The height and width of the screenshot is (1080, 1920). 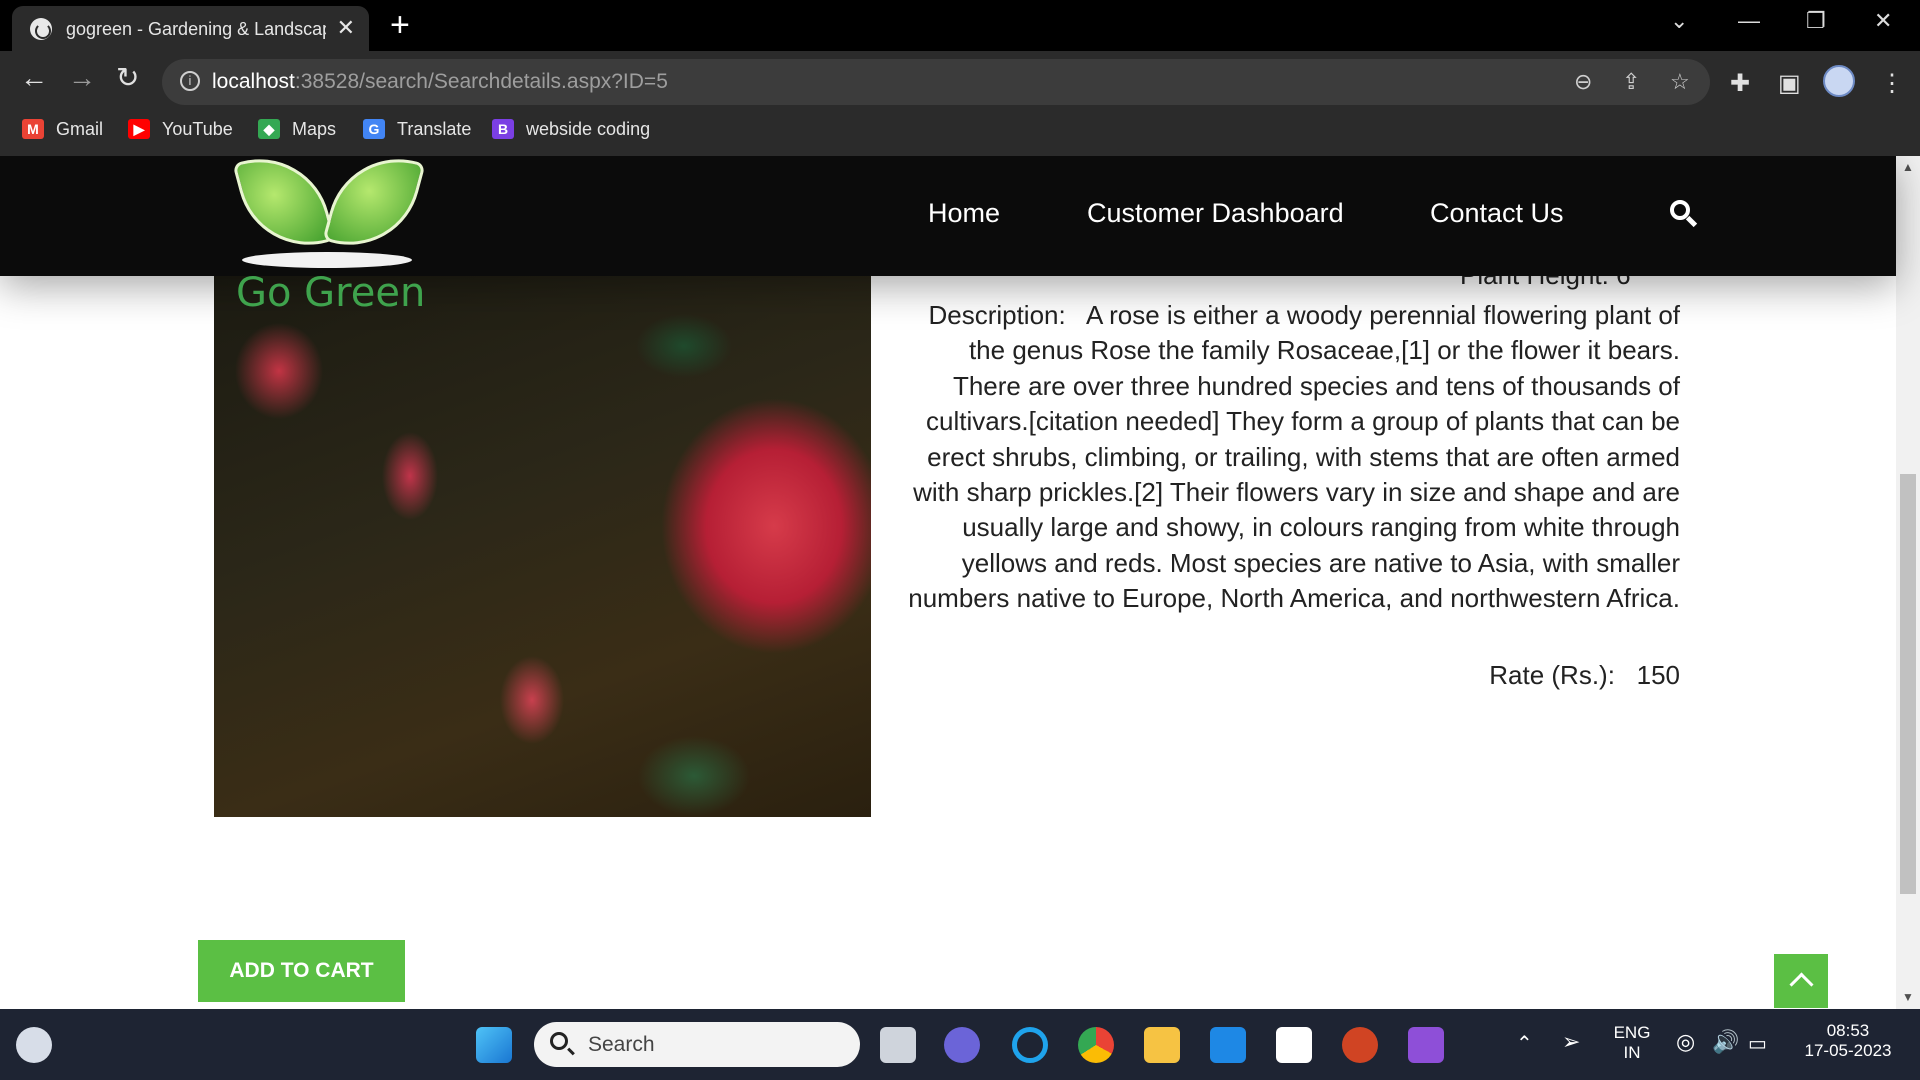 What do you see at coordinates (400, 25) in the screenshot?
I see `new-tab-button: +` at bounding box center [400, 25].